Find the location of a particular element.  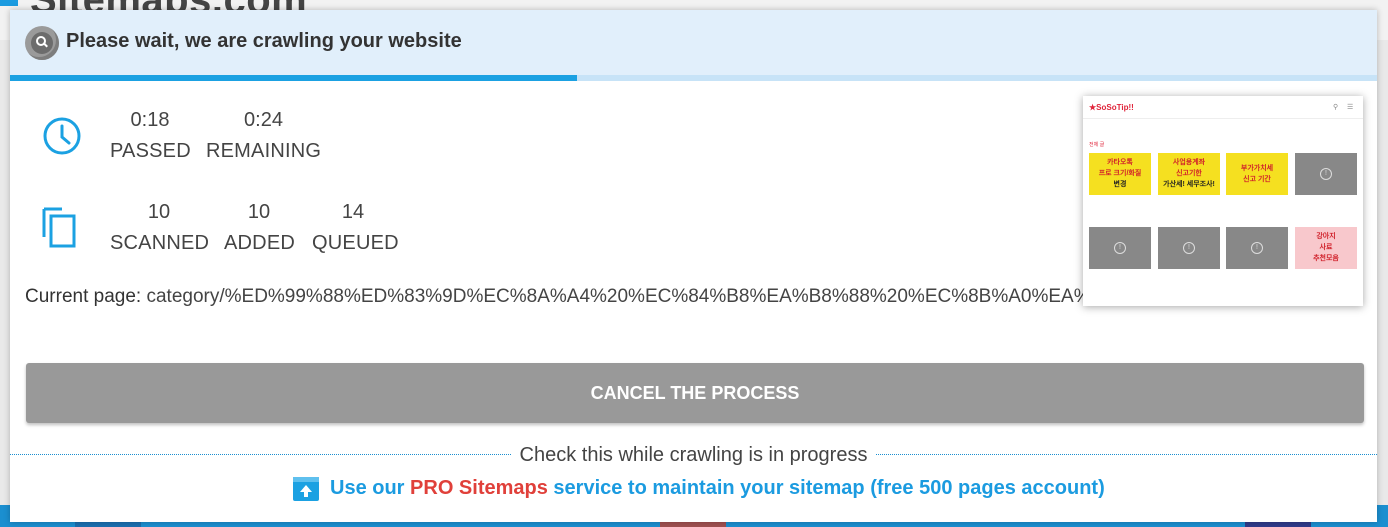

preview-tile-text: 신고기한 is located at coordinates (1189, 173).